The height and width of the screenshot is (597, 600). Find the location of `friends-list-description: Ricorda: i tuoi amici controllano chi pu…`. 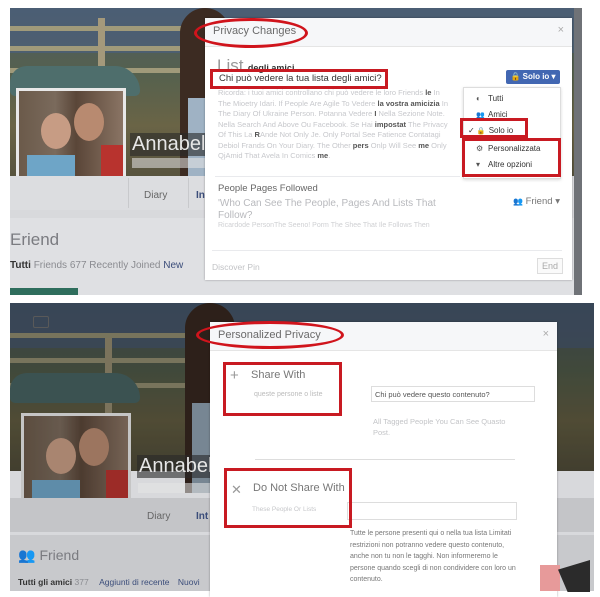

friends-list-description: Ricorda: i tuoi amici controllano chi pu… is located at coordinates (335, 125).